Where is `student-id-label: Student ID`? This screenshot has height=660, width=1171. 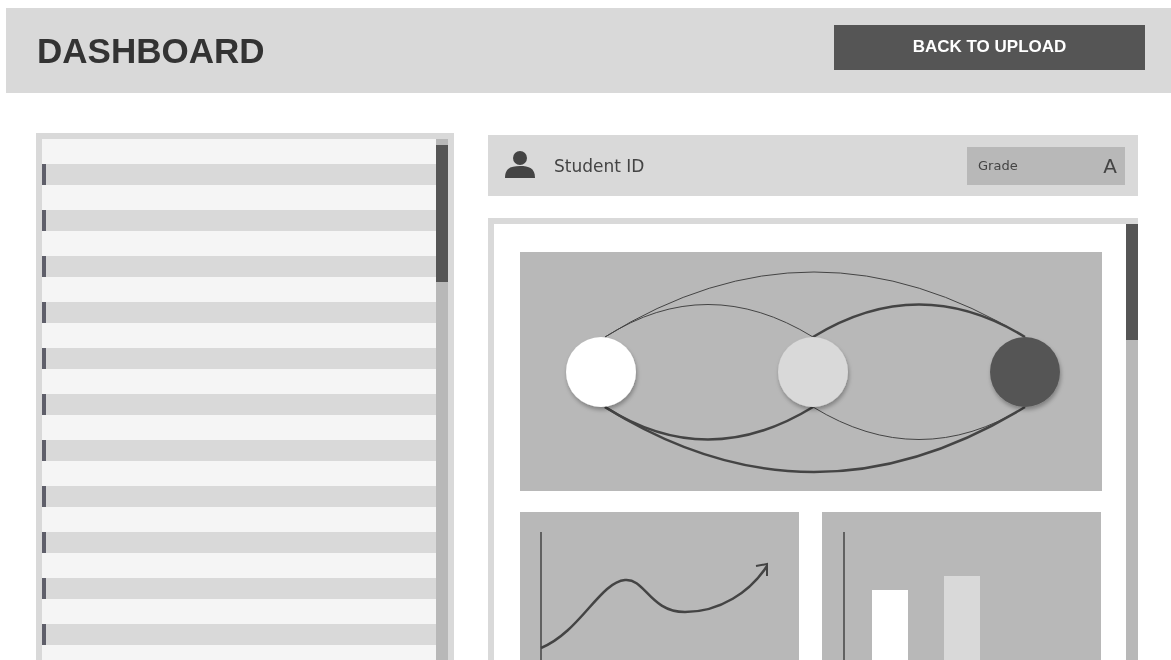
student-id-label: Student ID is located at coordinates (600, 165).